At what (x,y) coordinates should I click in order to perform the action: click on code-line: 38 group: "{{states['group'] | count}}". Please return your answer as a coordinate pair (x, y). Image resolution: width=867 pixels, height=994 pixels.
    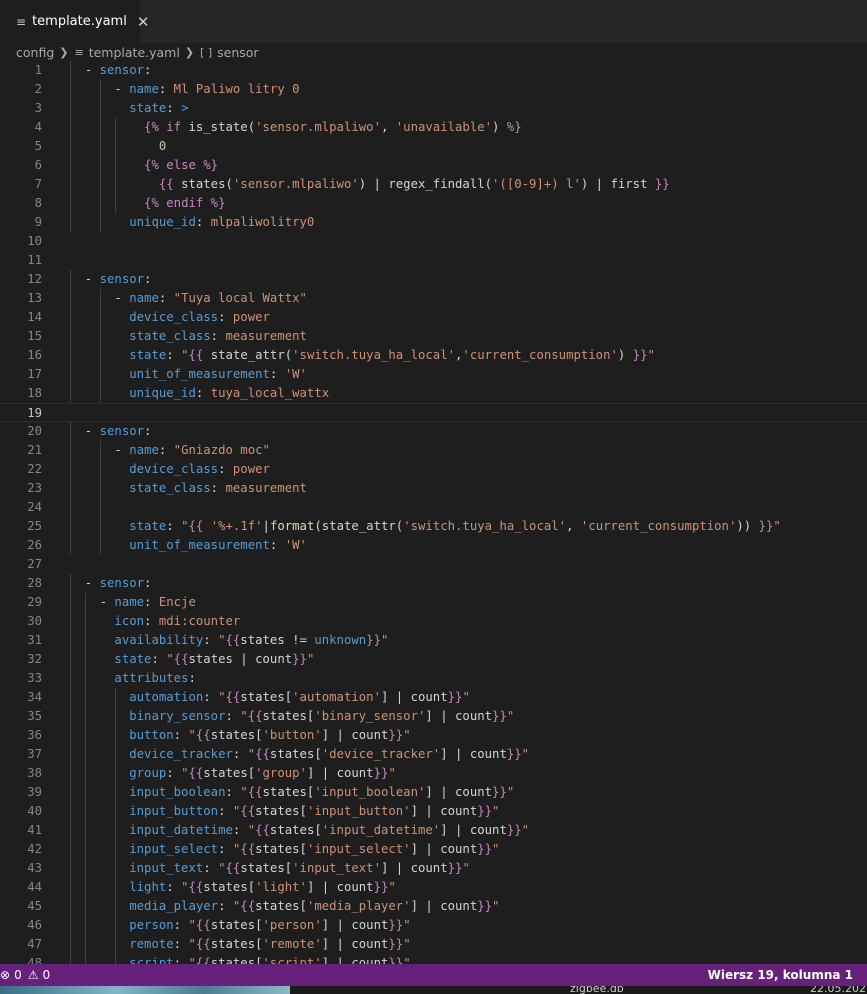
    Looking at the image, I should click on (433, 773).